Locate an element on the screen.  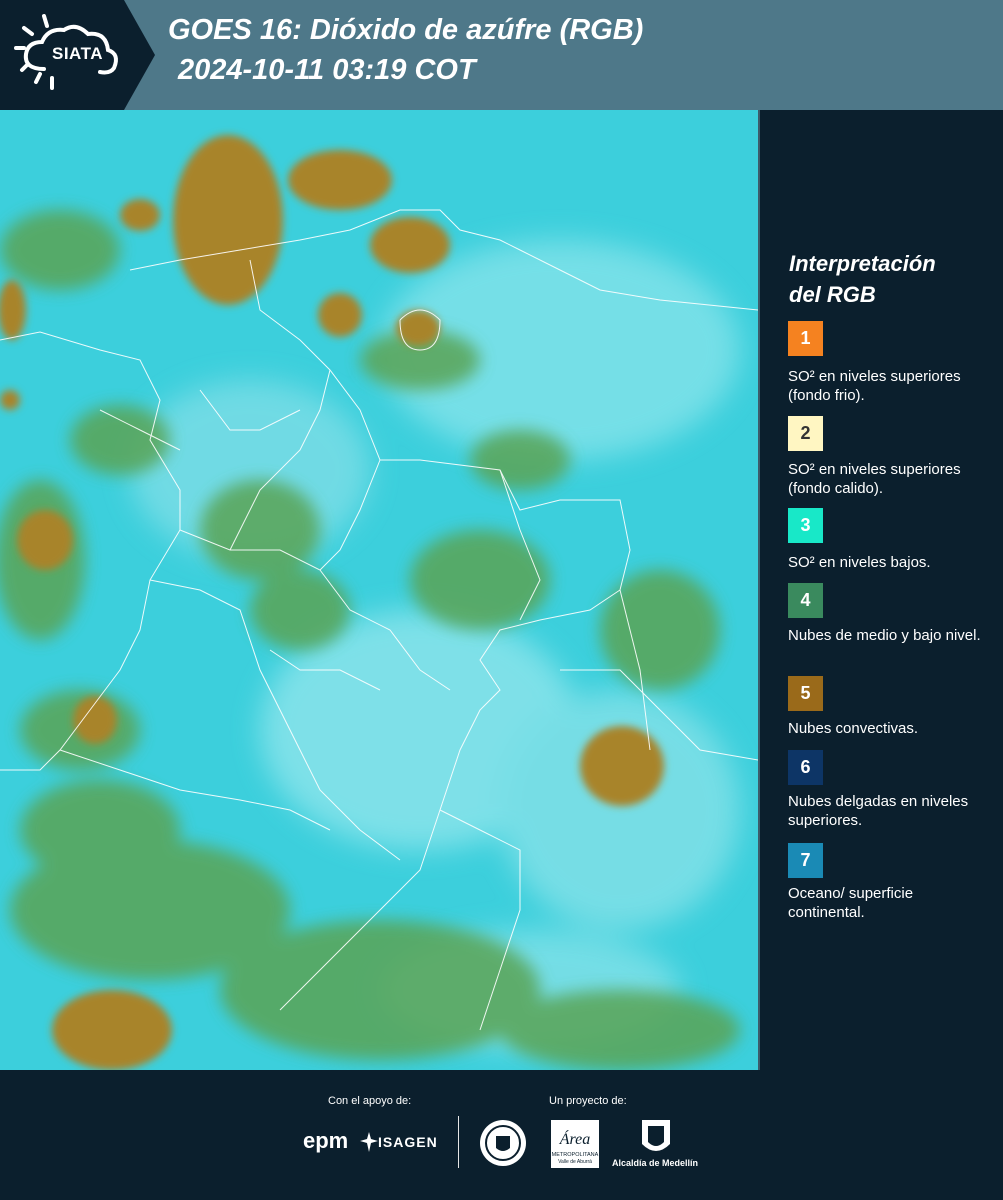
project-label: Un proyecto de: is located at coordinates (588, 1101).